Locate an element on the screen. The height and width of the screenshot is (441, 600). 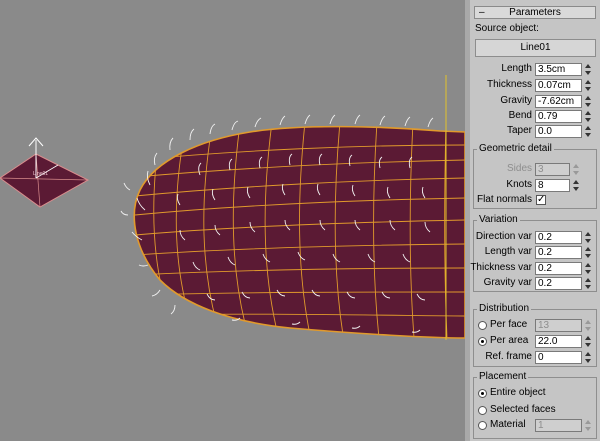
rollout-title: Parameters is located at coordinates (535, 12).